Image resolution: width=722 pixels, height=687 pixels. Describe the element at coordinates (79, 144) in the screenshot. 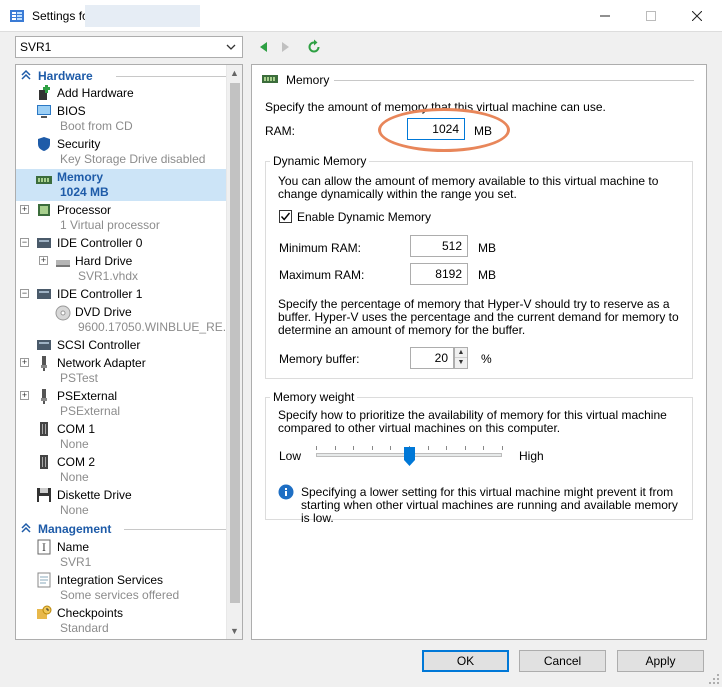

I see `tree-item-label: Security` at that location.